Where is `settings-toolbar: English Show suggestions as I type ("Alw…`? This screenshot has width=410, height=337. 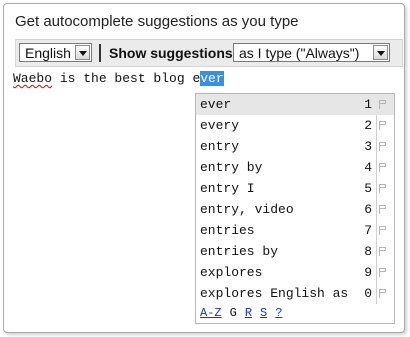
settings-toolbar: English Show suggestions as I type ("Alw… is located at coordinates (209, 53).